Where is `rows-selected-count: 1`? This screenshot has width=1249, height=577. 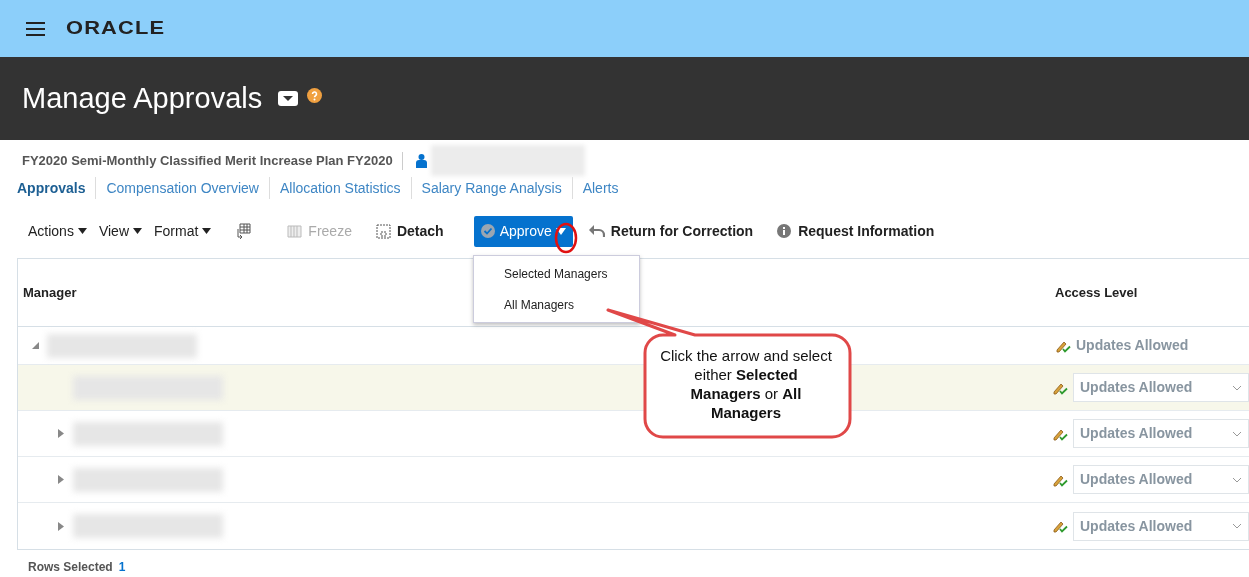
rows-selected-count: 1 is located at coordinates (122, 567).